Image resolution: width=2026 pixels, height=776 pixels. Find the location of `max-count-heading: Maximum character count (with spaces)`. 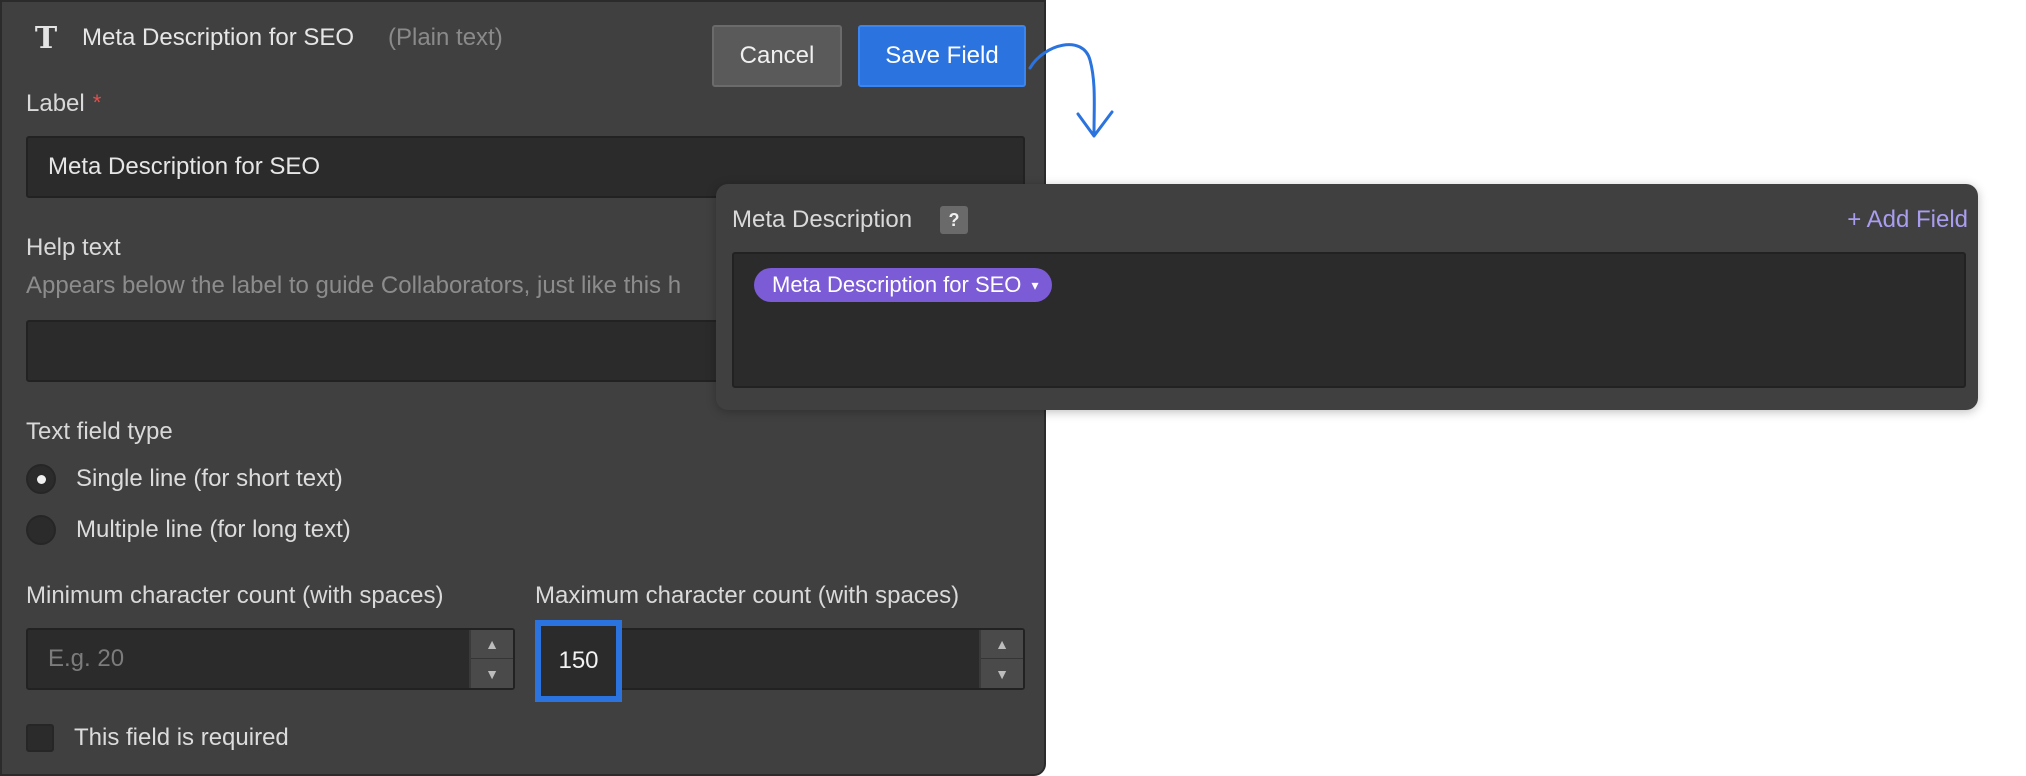

max-count-heading: Maximum character count (with spaces) is located at coordinates (747, 595).